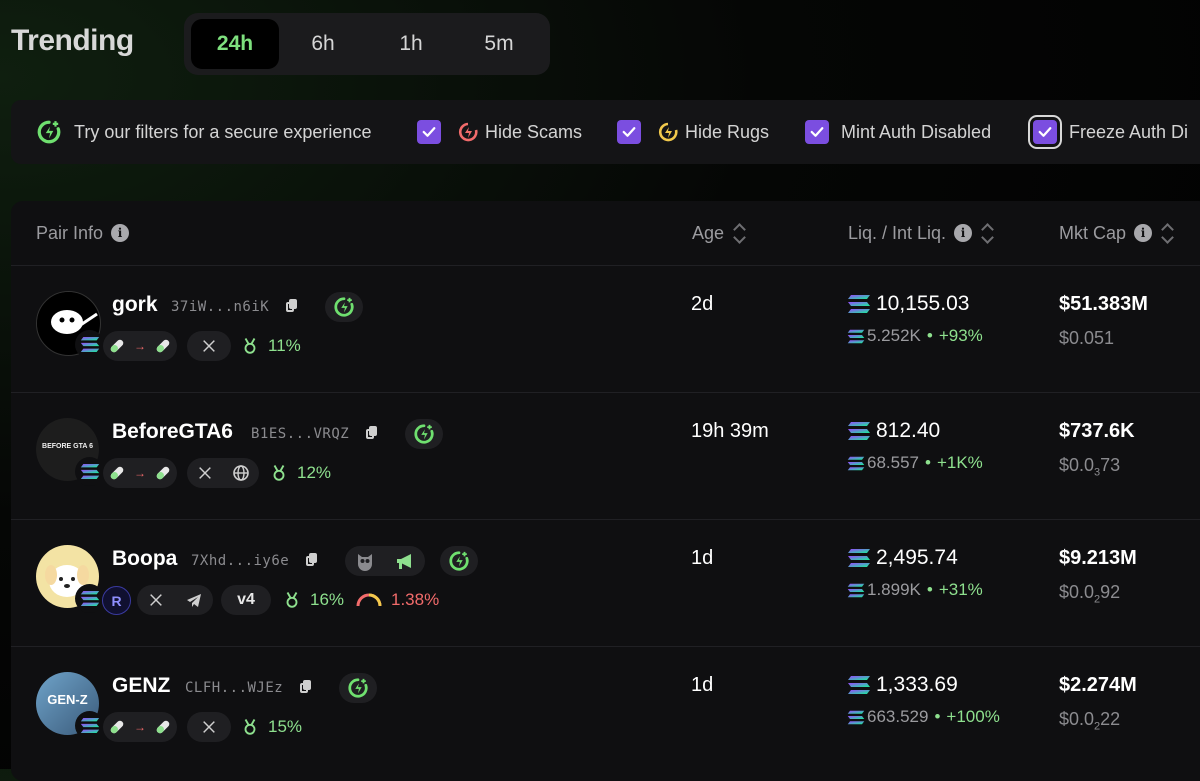  I want to click on initial-liquidity-value: 5.252K, so click(894, 335).